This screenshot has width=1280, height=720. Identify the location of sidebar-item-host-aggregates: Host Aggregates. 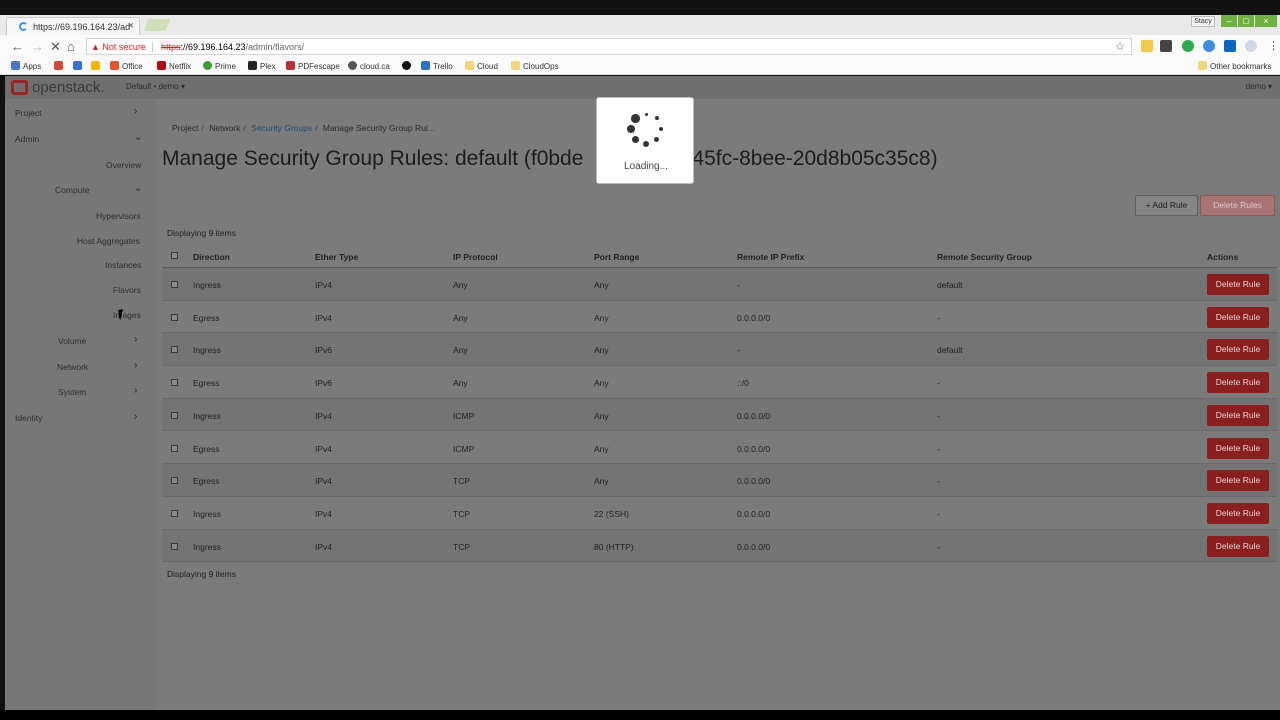
(108, 241).